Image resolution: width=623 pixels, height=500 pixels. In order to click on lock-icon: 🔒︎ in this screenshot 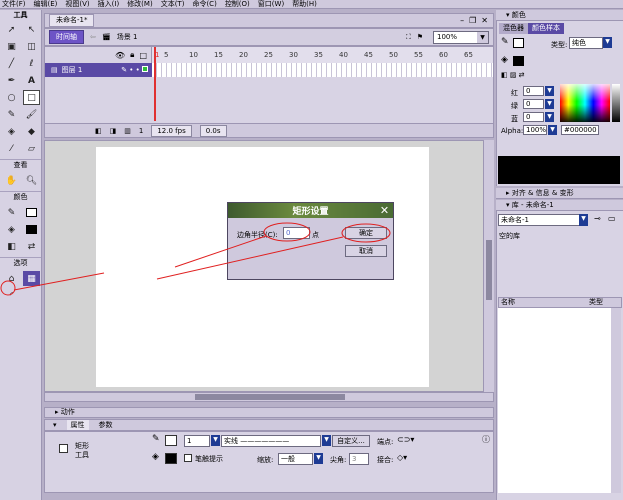, I will do `click(132, 55)`.